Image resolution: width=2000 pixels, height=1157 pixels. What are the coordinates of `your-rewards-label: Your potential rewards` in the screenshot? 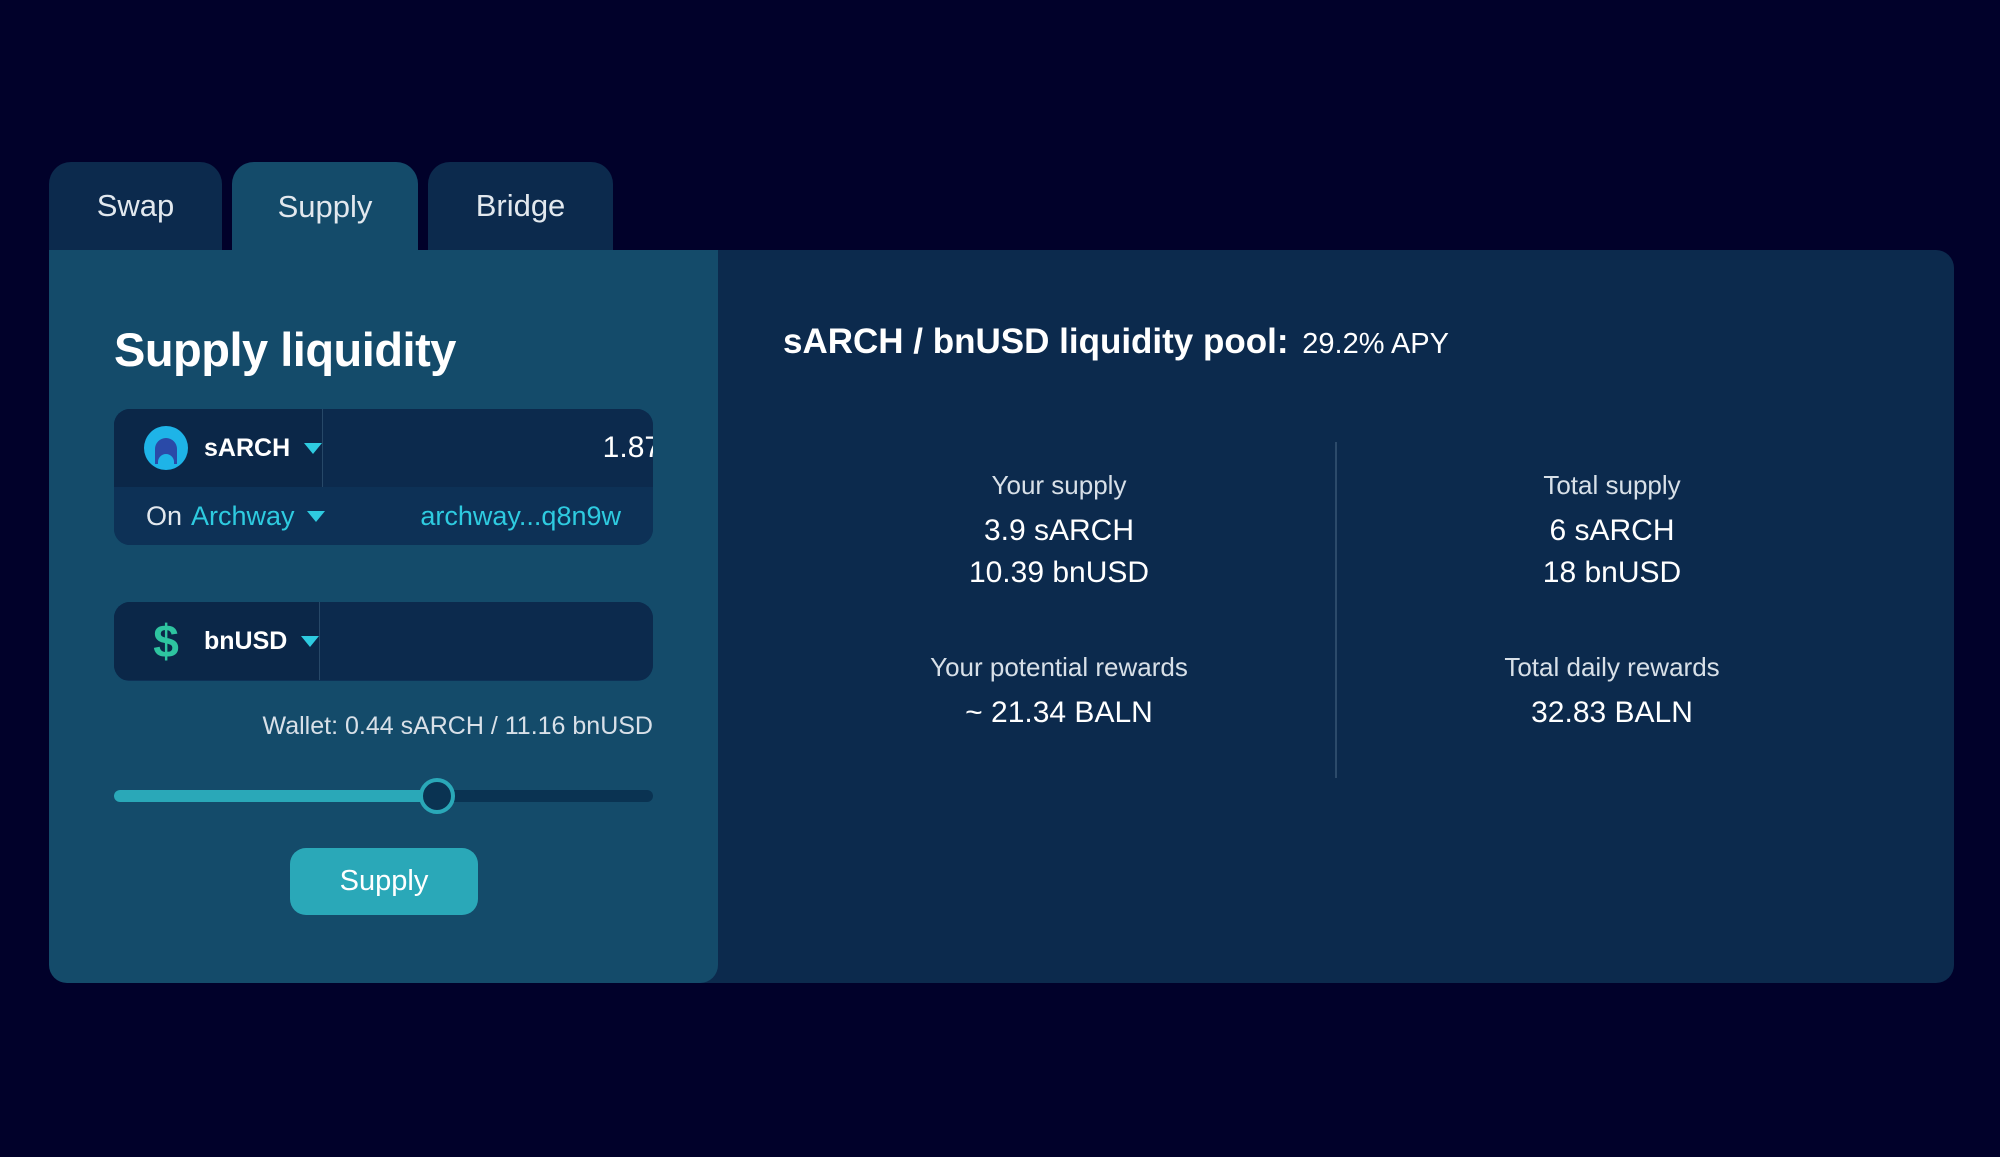 It's located at (1059, 667).